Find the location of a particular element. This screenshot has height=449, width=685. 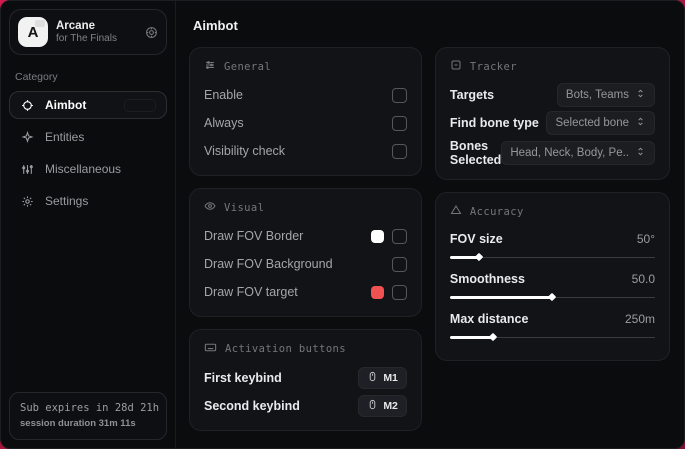

ghost-keybind-slot is located at coordinates (140, 105).